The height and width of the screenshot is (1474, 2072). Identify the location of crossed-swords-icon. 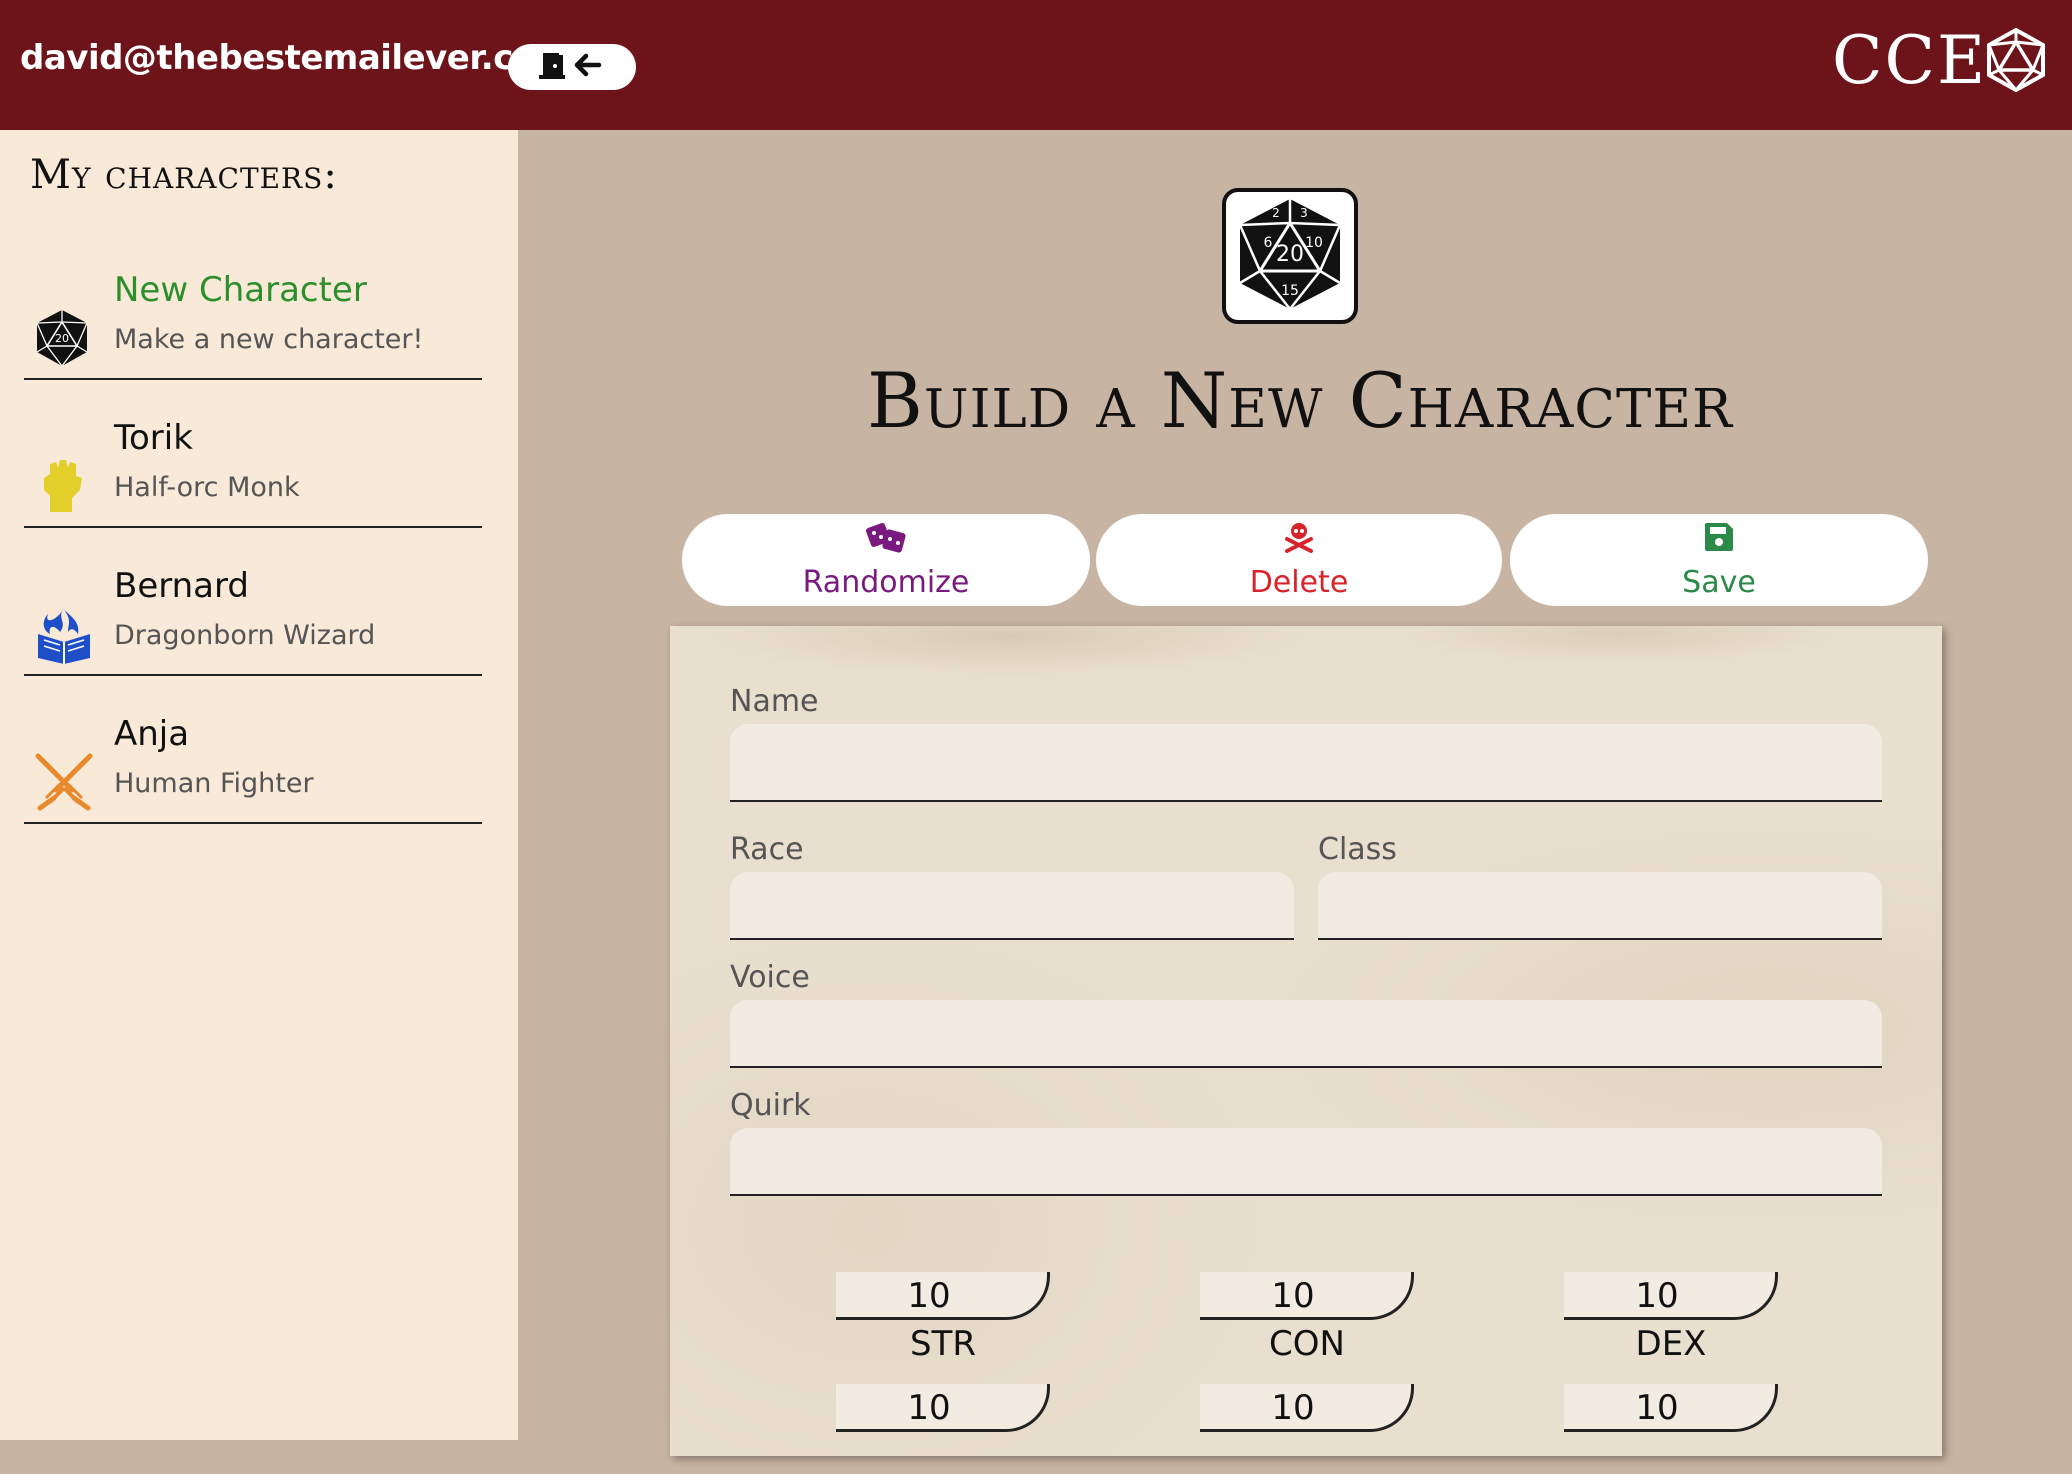
(63, 781).